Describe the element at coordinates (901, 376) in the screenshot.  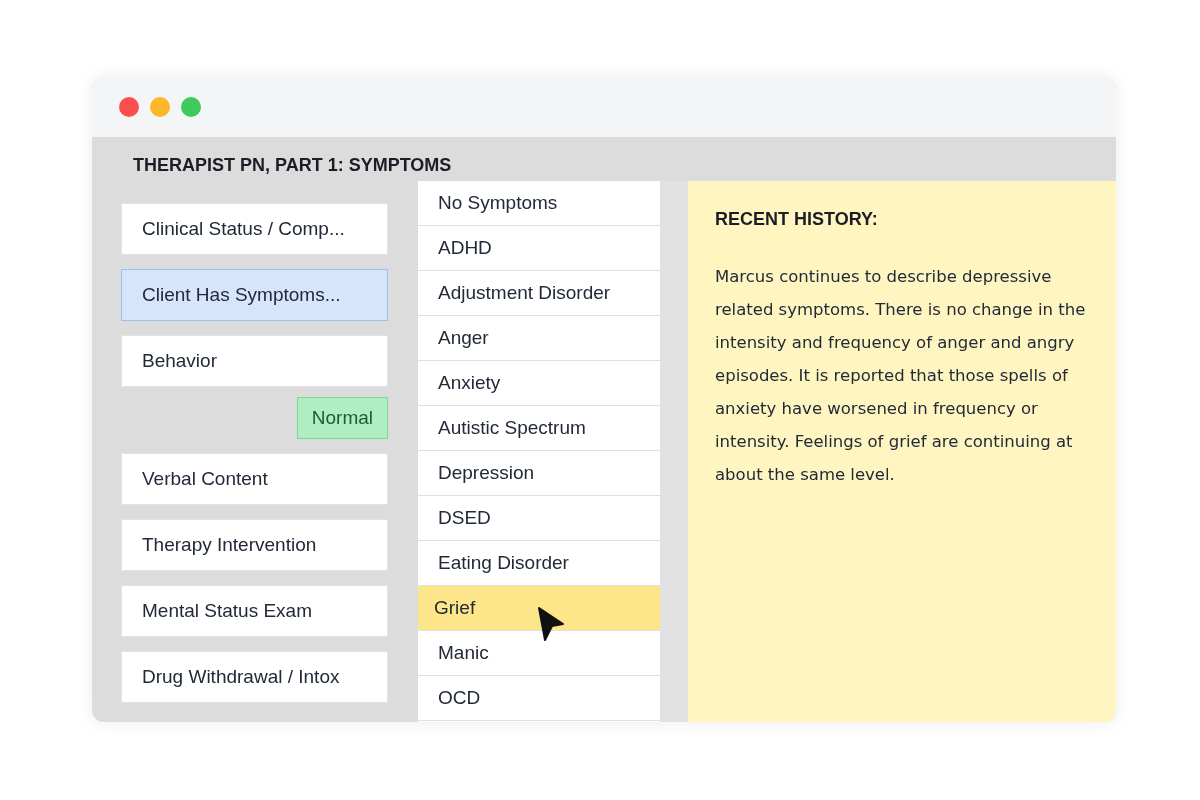
I see `history-text: Marcus continues to describe depressive related symptoms. There is no change in the intensity and frequency of anger and angry episodes. It is reported that those spells of anxiety have worsened in frequency or intensity. Feelings of grief are continuing at about the same level.` at that location.